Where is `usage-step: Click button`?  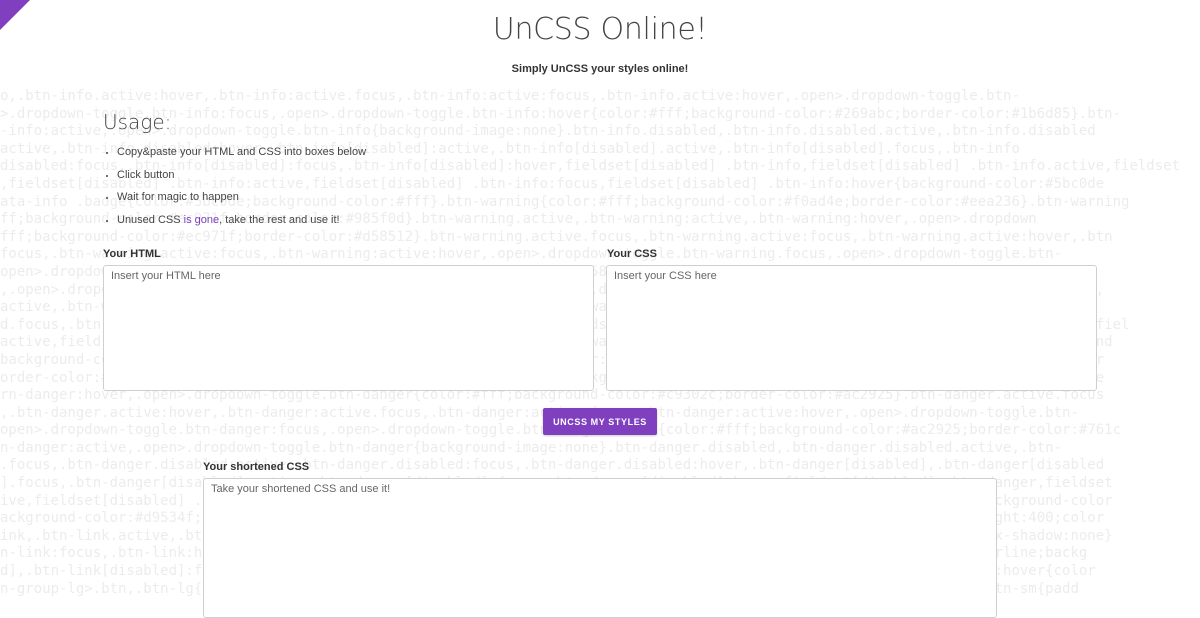 usage-step: Click button is located at coordinates (241, 179).